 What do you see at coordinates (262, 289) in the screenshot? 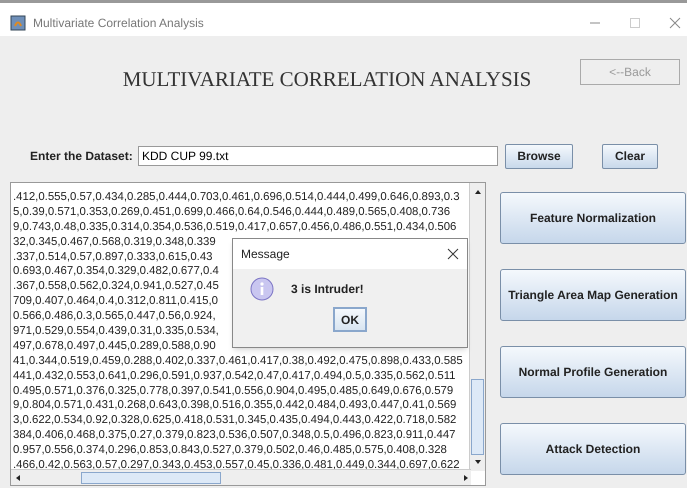
I see `info-icon` at bounding box center [262, 289].